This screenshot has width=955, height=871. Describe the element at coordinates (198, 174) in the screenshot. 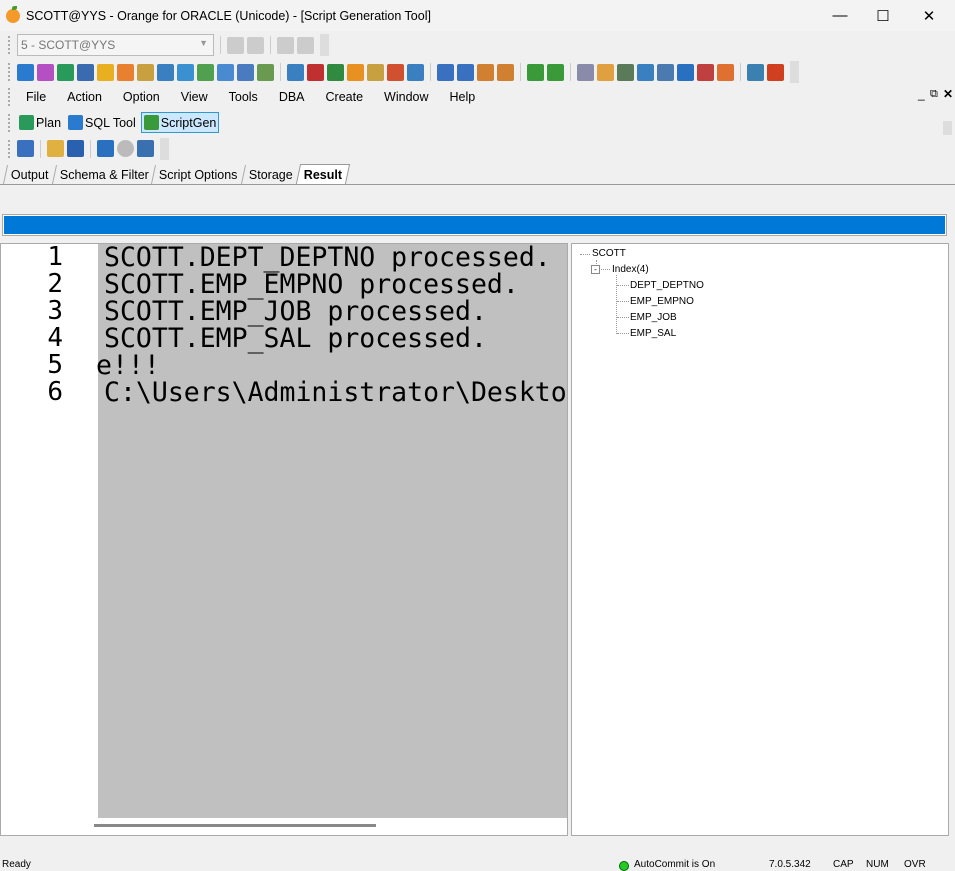

I see `tab-script-options: Script Options` at that location.